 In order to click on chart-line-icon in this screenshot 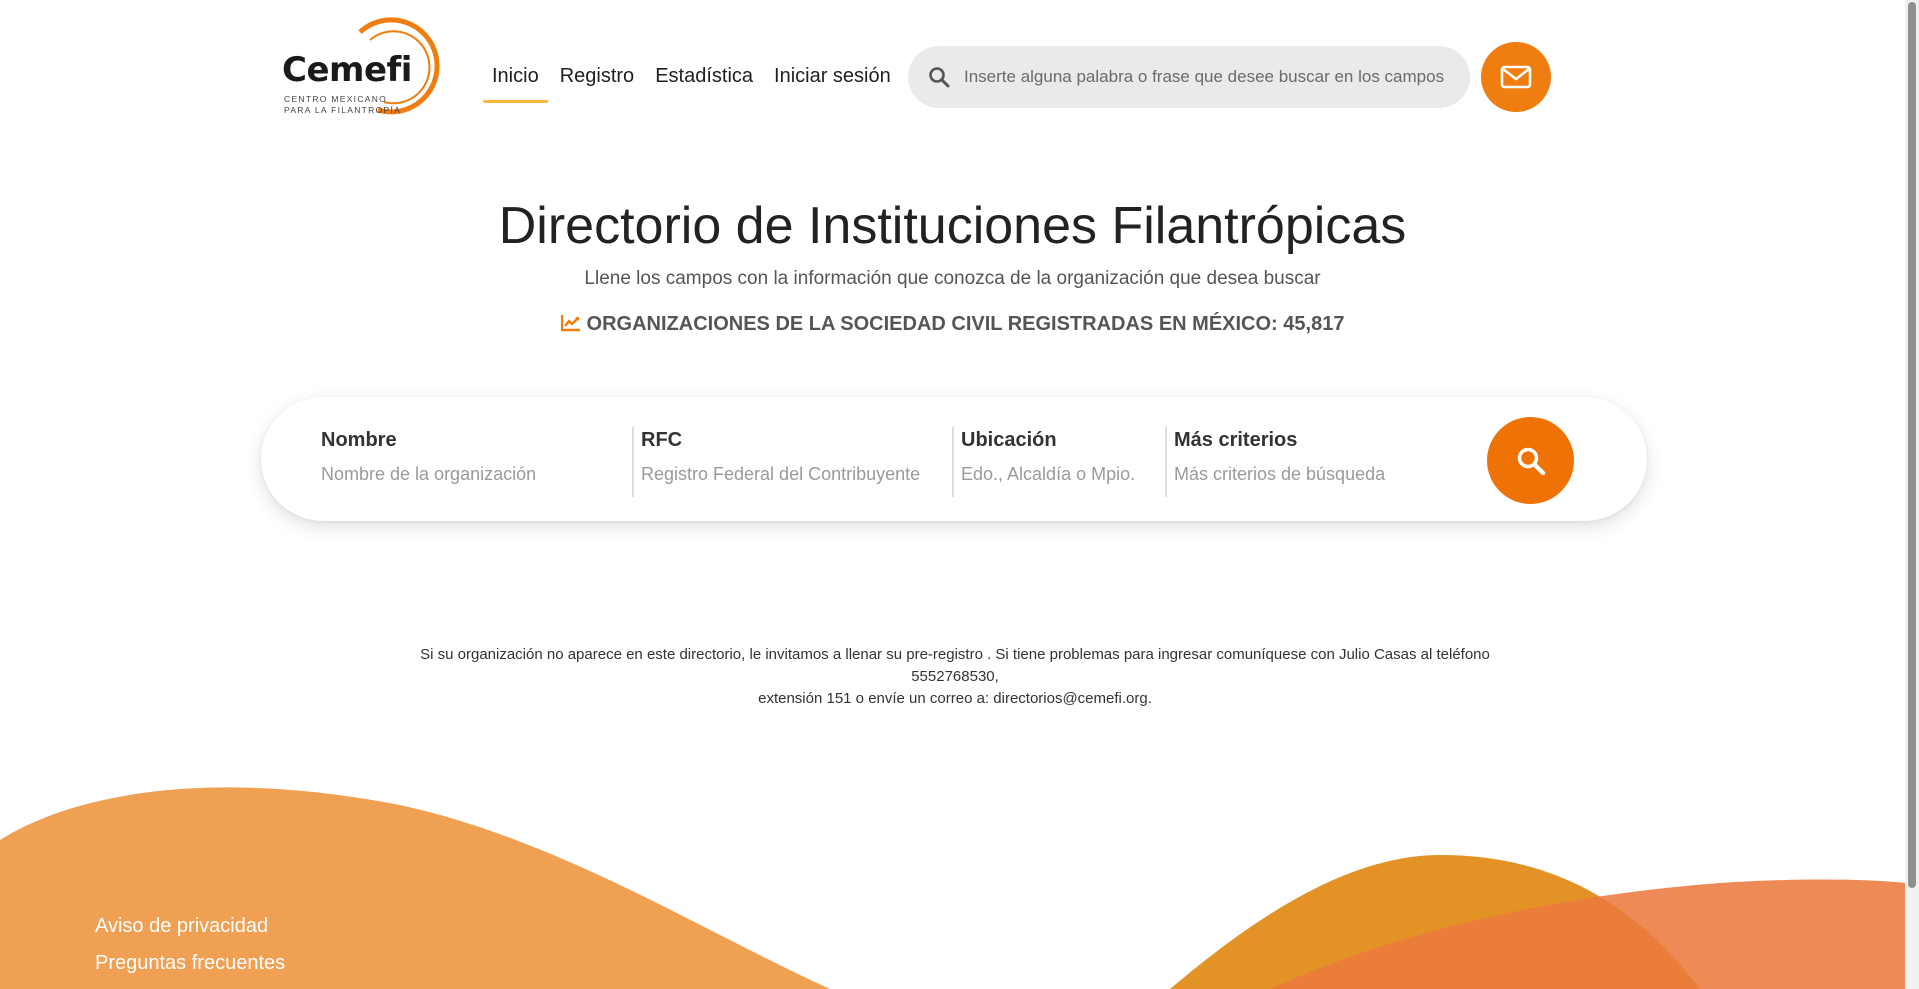, I will do `click(570, 323)`.